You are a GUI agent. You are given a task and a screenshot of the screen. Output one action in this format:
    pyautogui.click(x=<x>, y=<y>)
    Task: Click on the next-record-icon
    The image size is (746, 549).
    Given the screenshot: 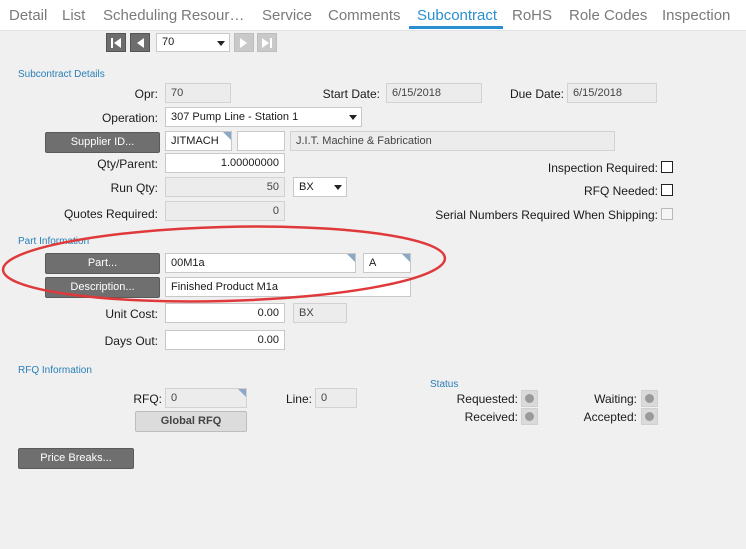 What is the action you would take?
    pyautogui.click(x=243, y=43)
    